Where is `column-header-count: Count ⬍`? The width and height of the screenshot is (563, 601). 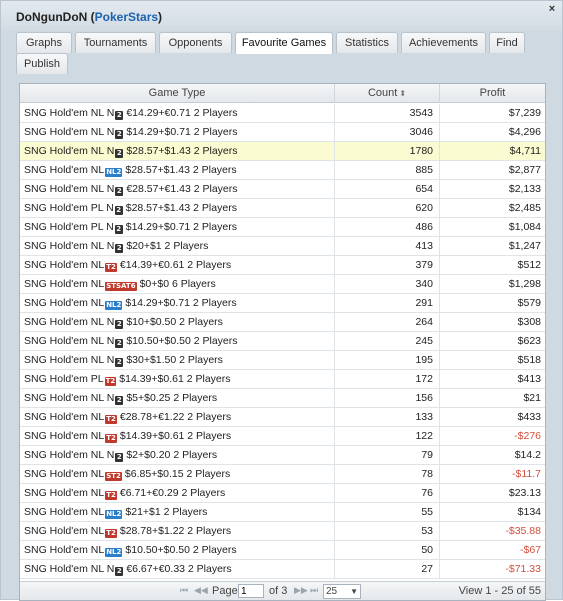
column-header-count: Count ⬍ is located at coordinates (387, 93).